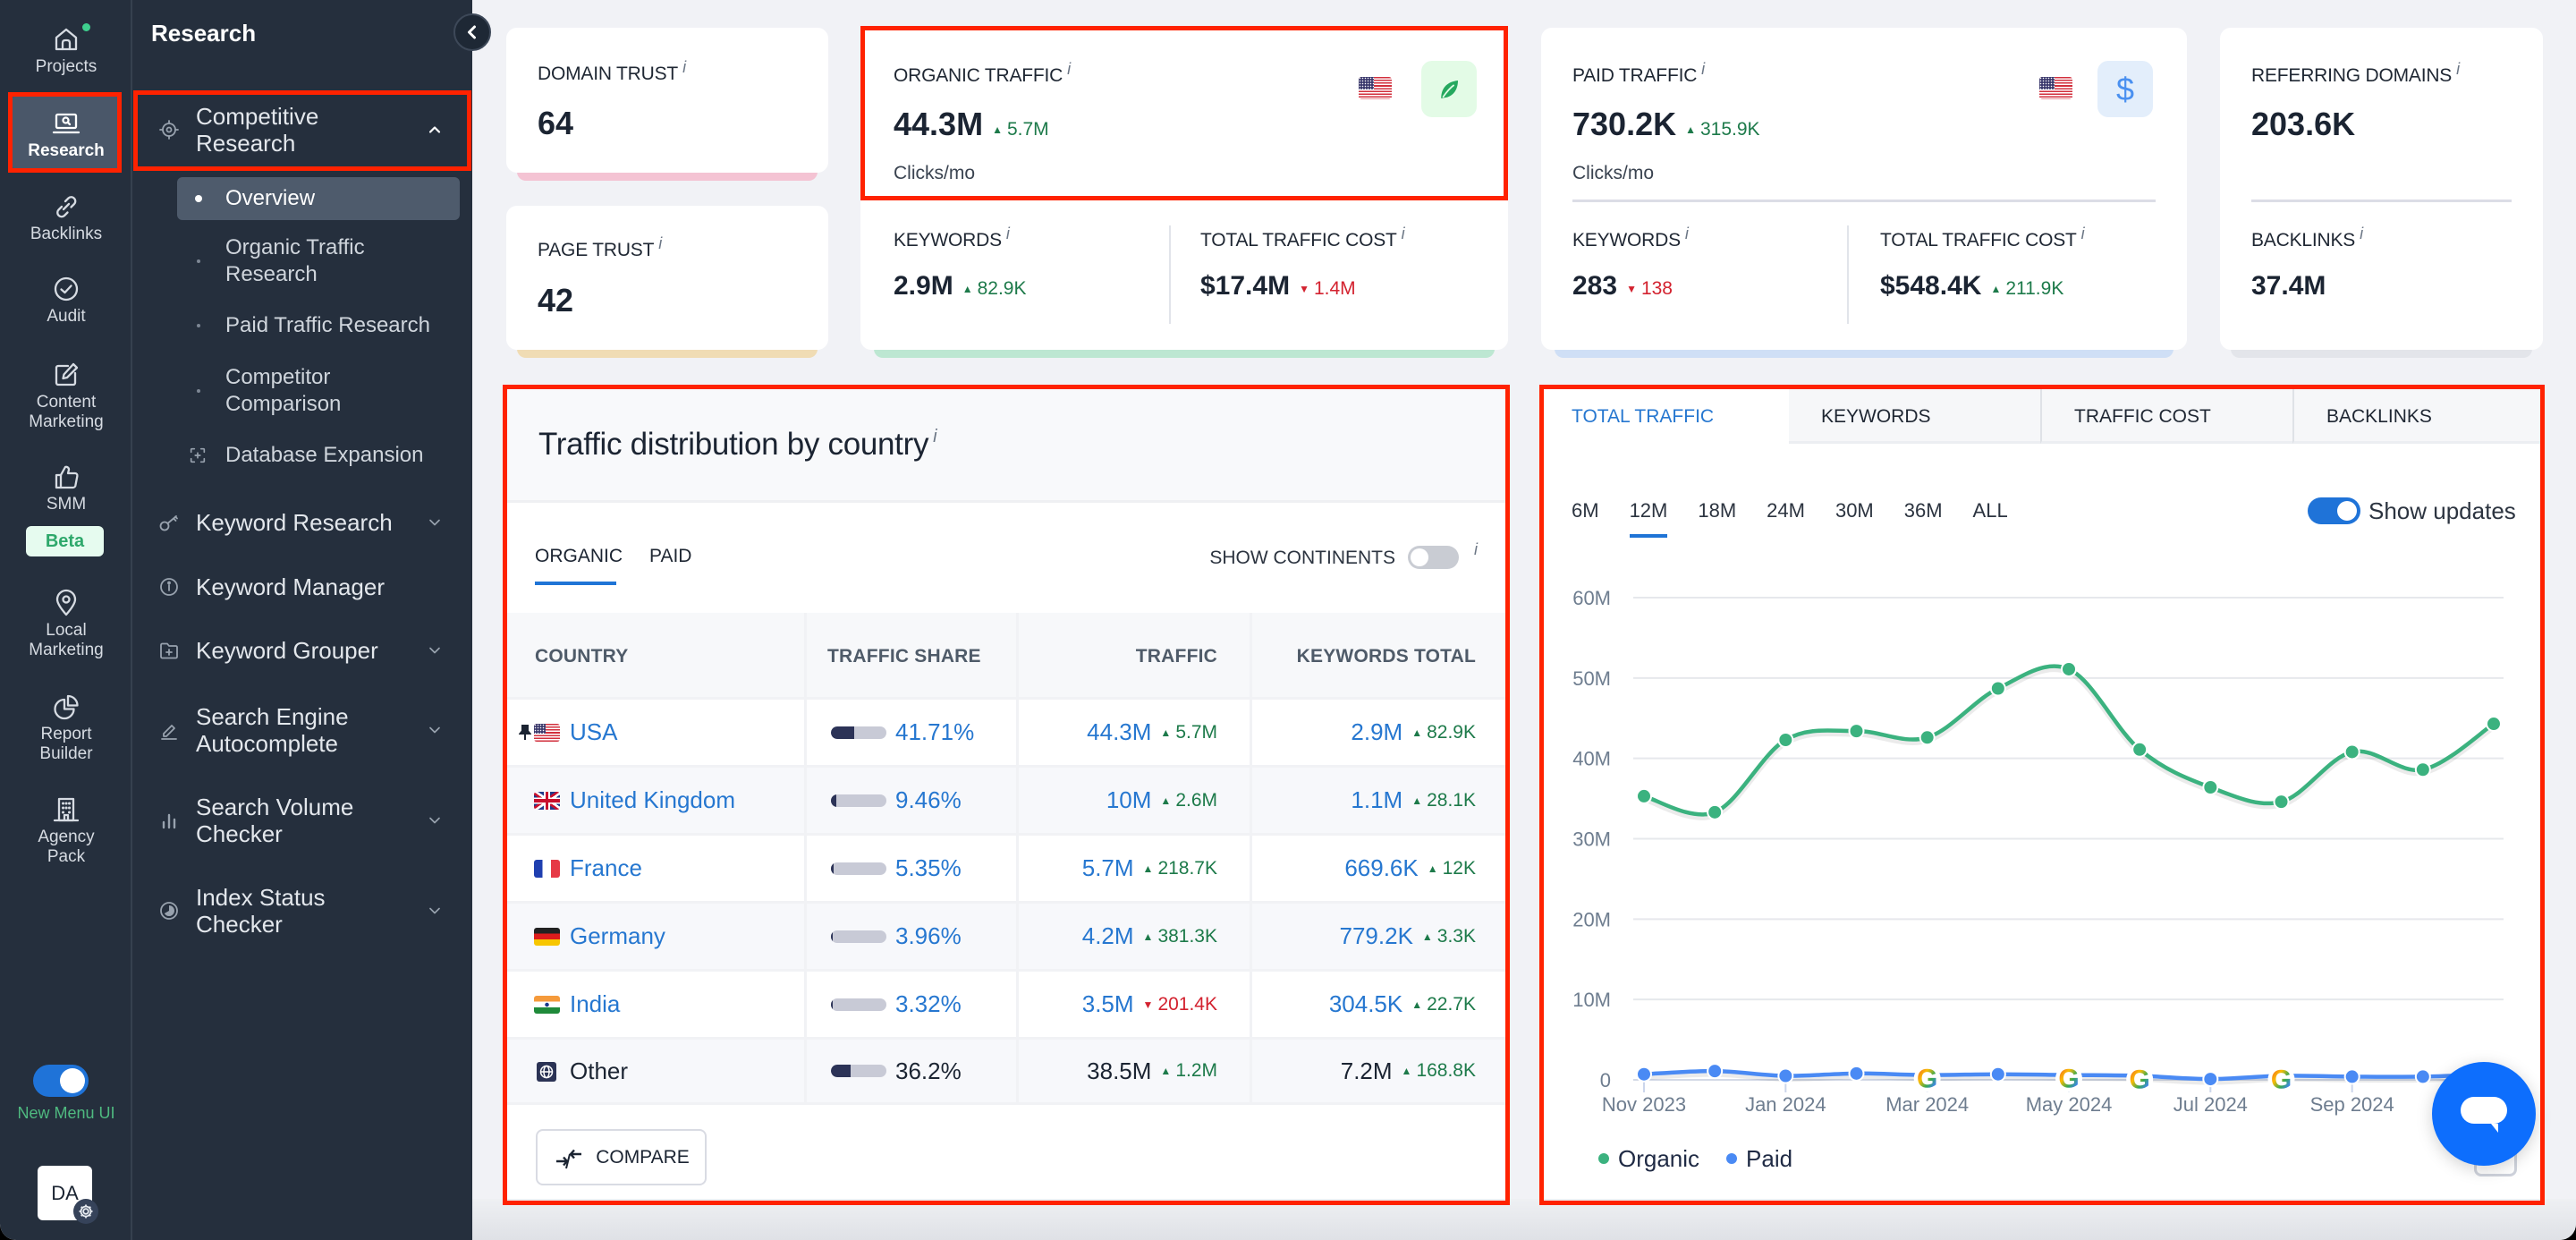 Image resolution: width=2576 pixels, height=1240 pixels. Describe the element at coordinates (472, 32) in the screenshot. I see `collapse-sidebar-button` at that location.